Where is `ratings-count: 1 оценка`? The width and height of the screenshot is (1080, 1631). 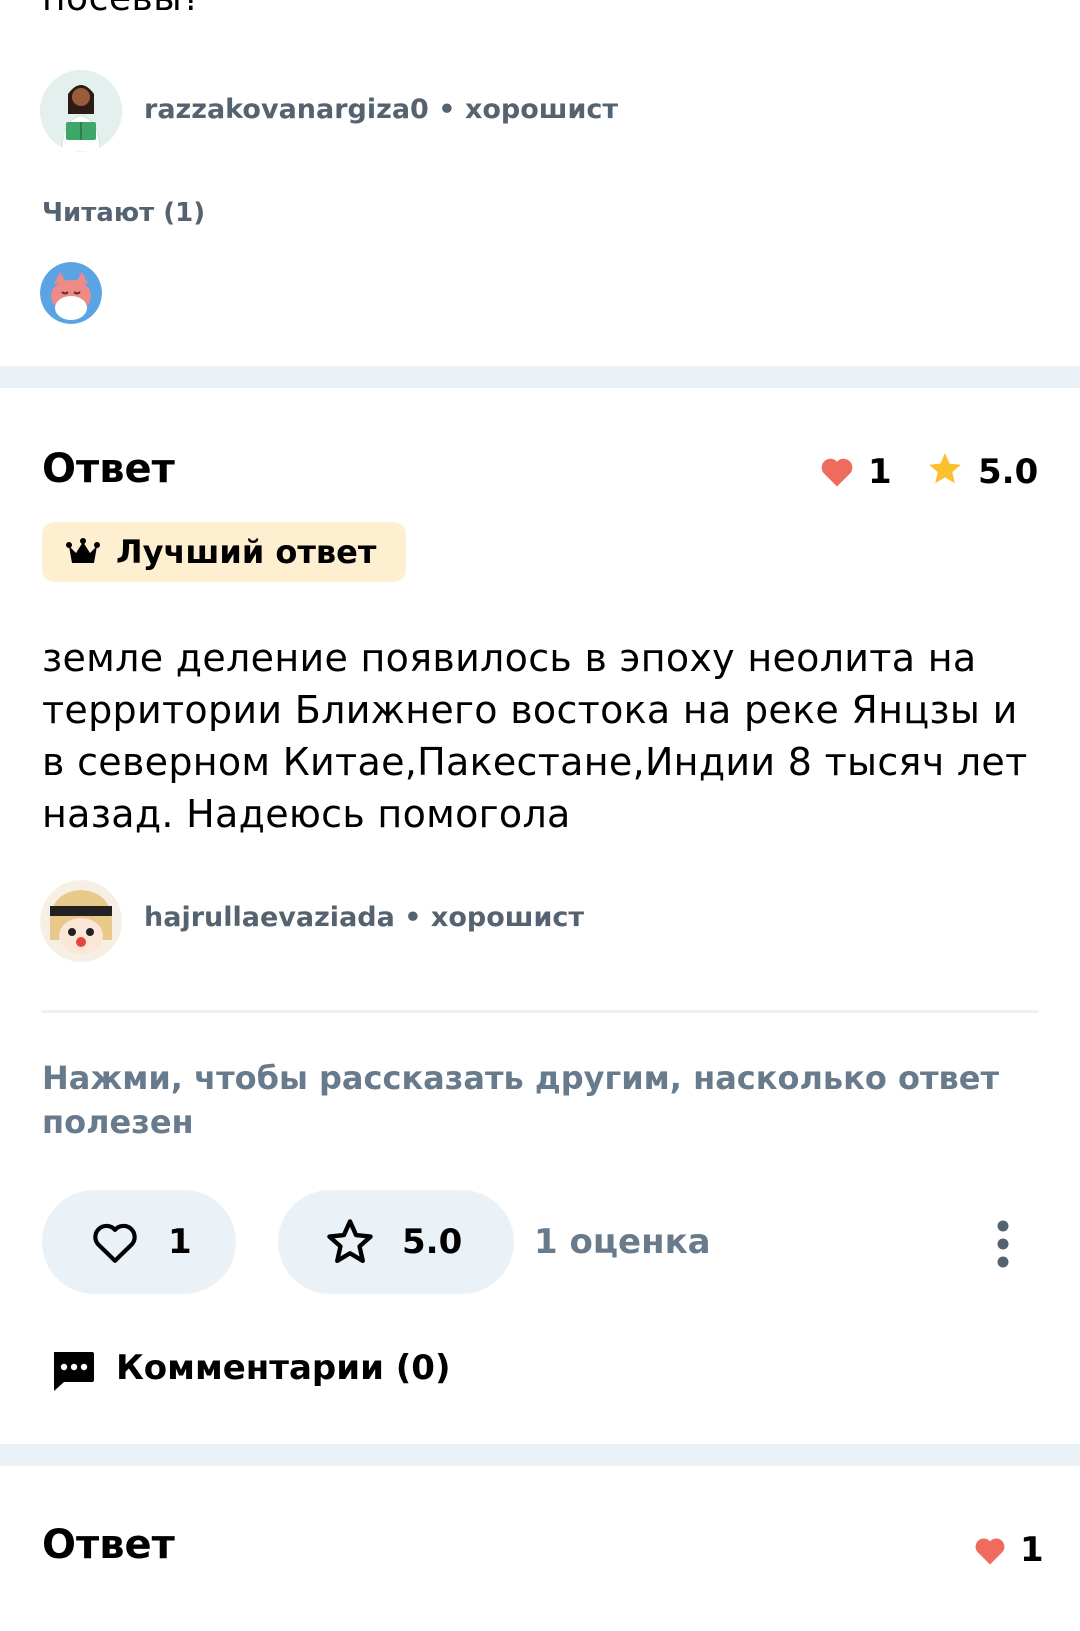 ratings-count: 1 оценка is located at coordinates (622, 1242).